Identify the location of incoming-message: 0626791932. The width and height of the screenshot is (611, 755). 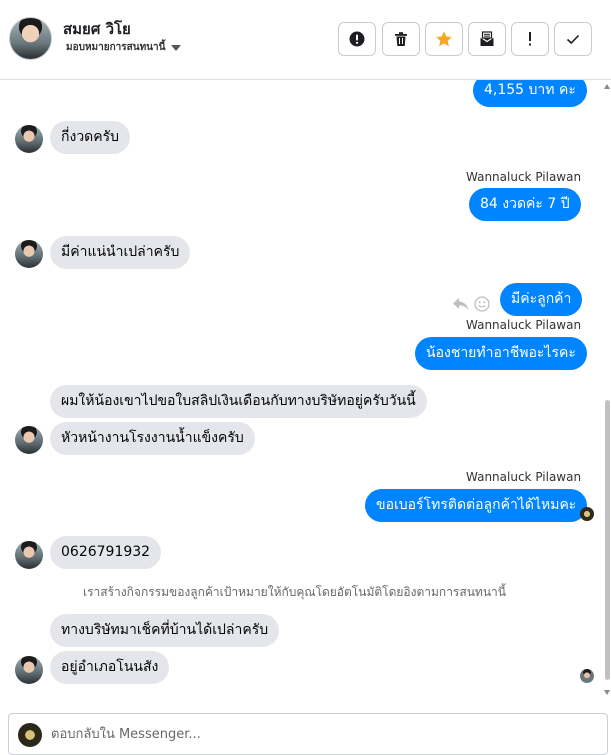
(106, 552).